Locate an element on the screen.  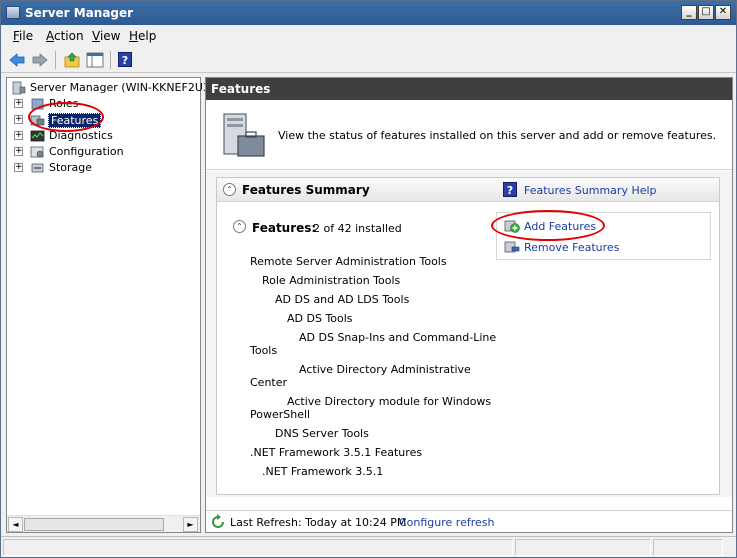
configure-refresh-link: Configure refresh is located at coordinates (446, 522).